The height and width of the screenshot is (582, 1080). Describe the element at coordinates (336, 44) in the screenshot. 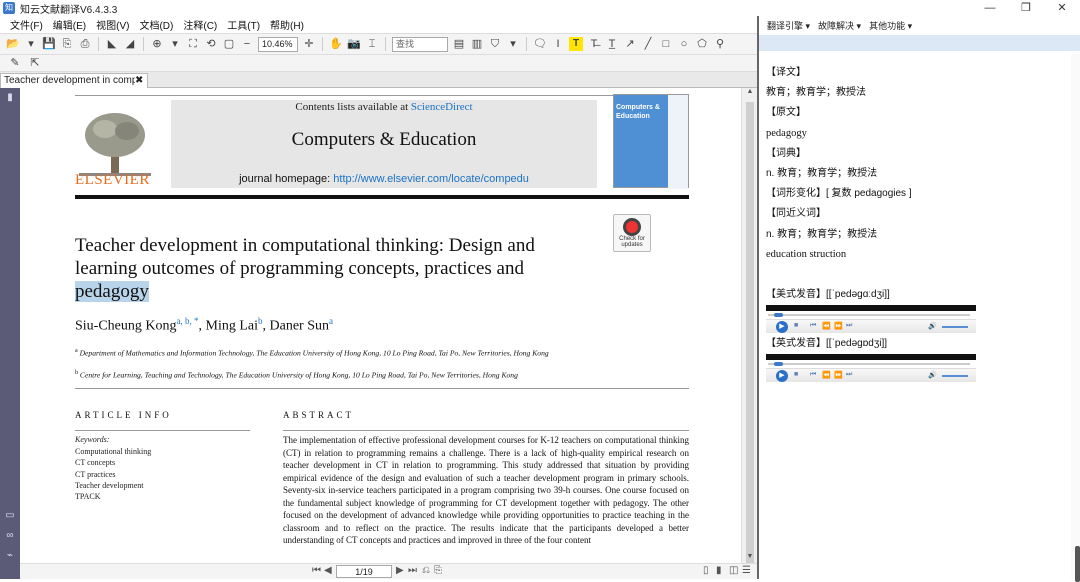

I see `hand-tool-icon: ✋` at that location.